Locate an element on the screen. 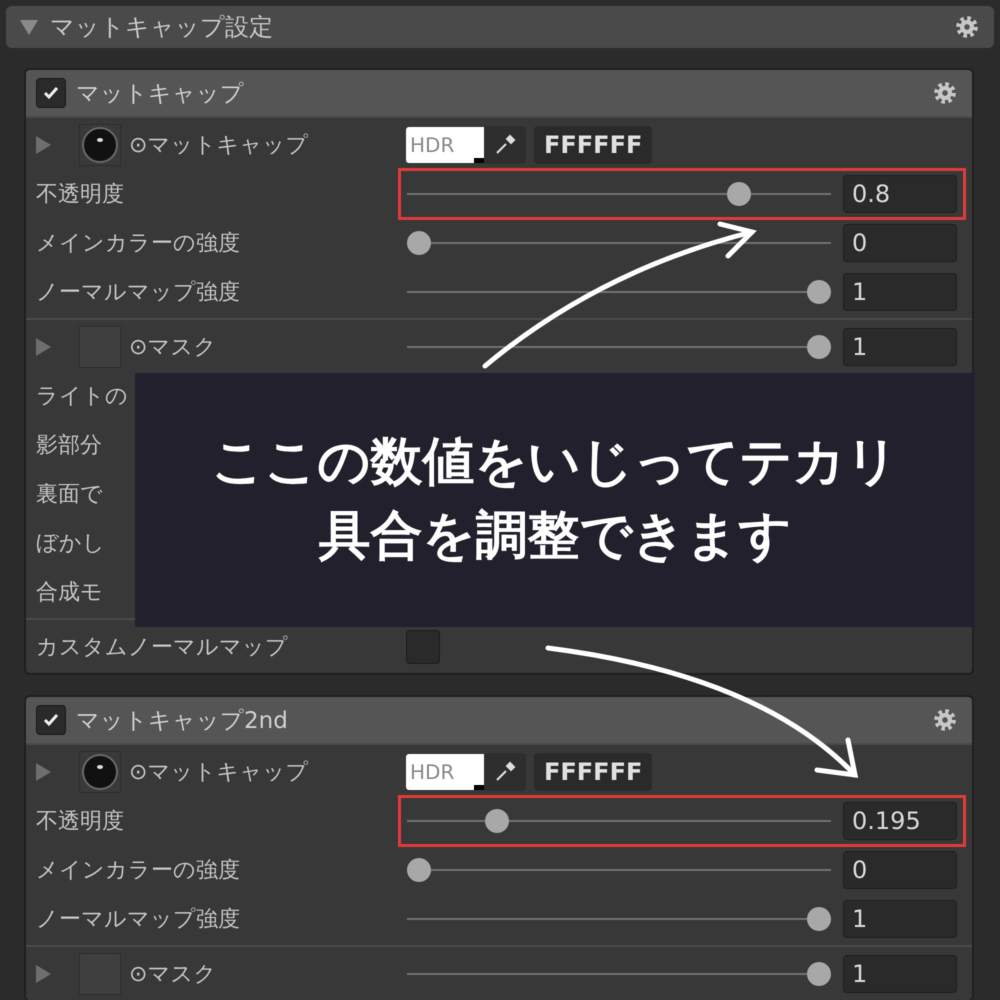 This screenshot has width=1000, height=1000. property-label: 影部分 is located at coordinates (69, 446).